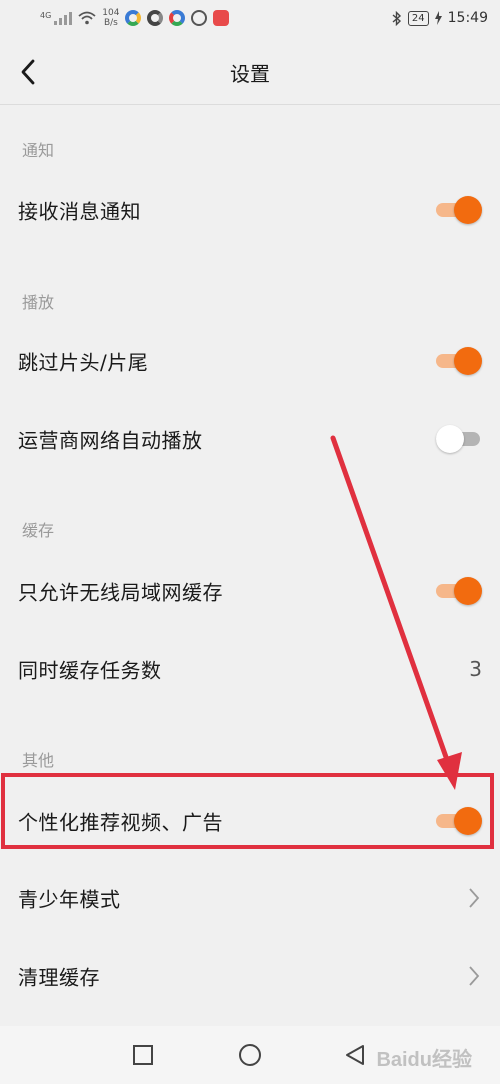 Image resolution: width=500 pixels, height=1084 pixels. I want to click on system-nav-bar: Baidu经验, so click(250, 1055).